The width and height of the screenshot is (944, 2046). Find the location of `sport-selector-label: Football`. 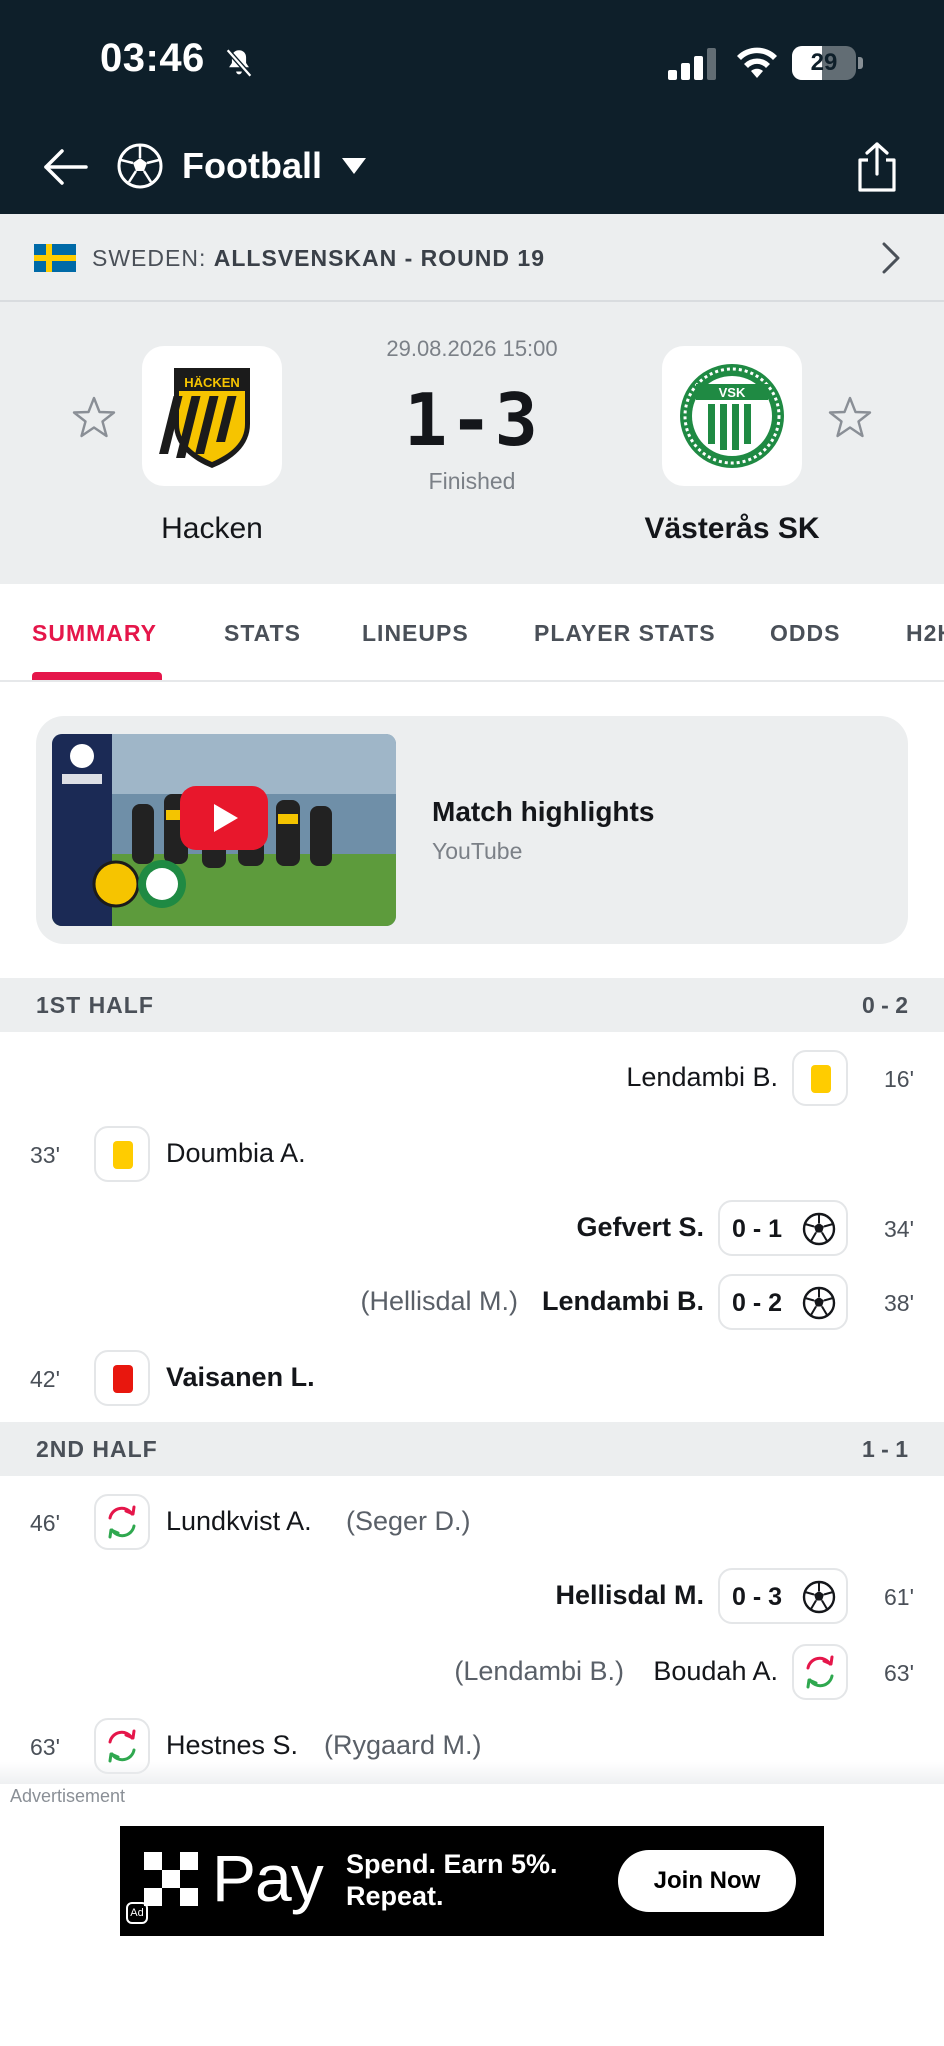

sport-selector-label: Football is located at coordinates (252, 166).